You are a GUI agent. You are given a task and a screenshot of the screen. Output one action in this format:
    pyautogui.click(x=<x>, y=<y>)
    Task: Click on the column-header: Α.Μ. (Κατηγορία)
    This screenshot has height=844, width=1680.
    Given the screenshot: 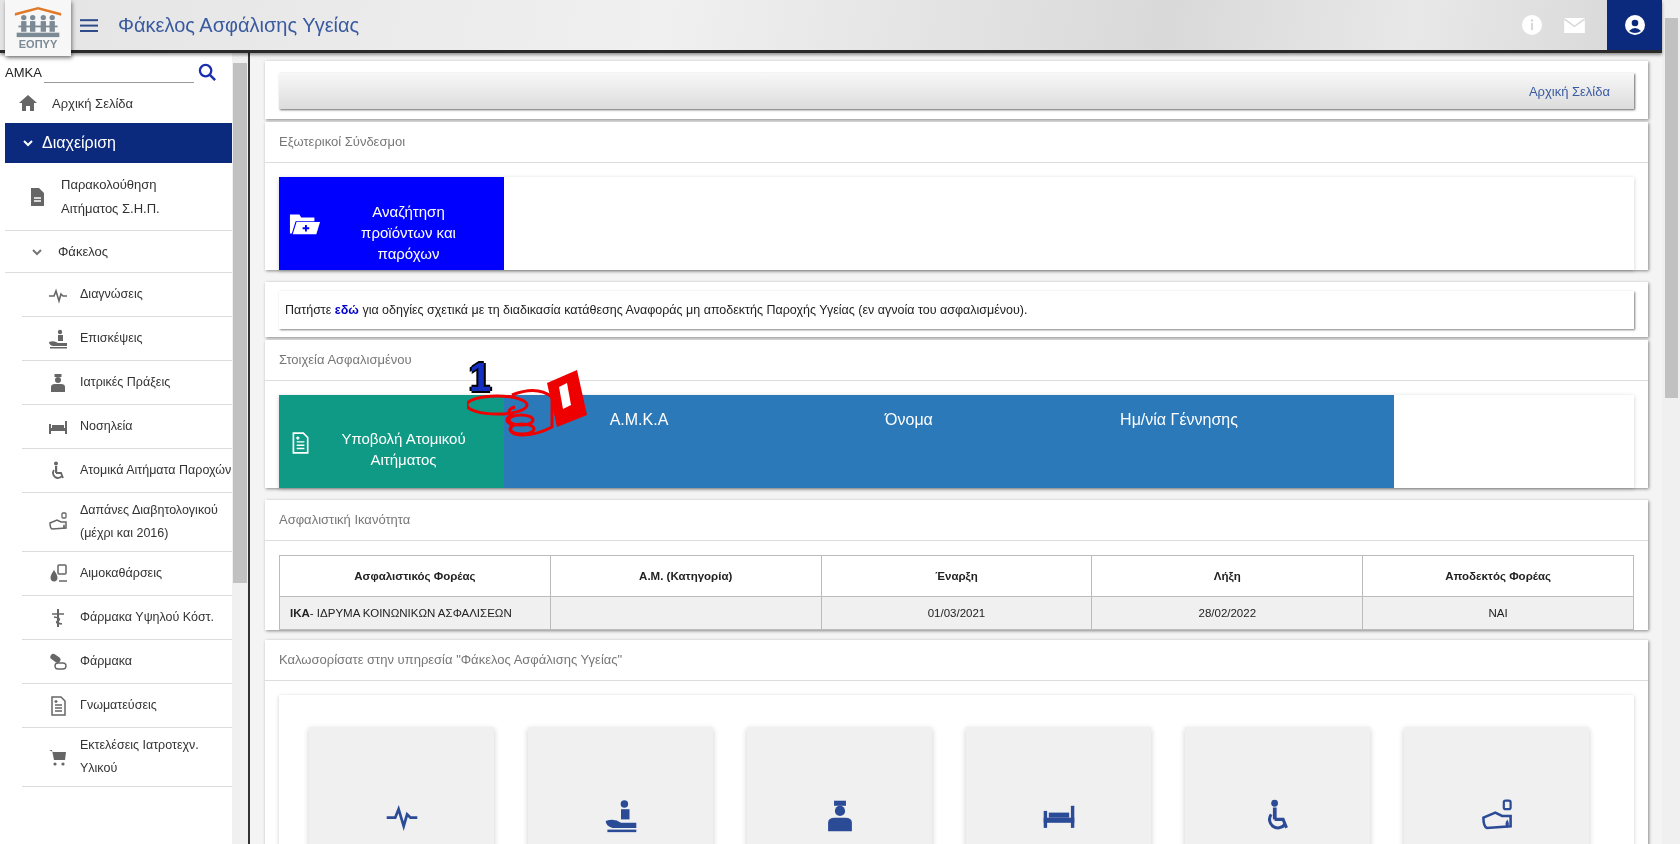 What is the action you would take?
    pyautogui.click(x=686, y=576)
    